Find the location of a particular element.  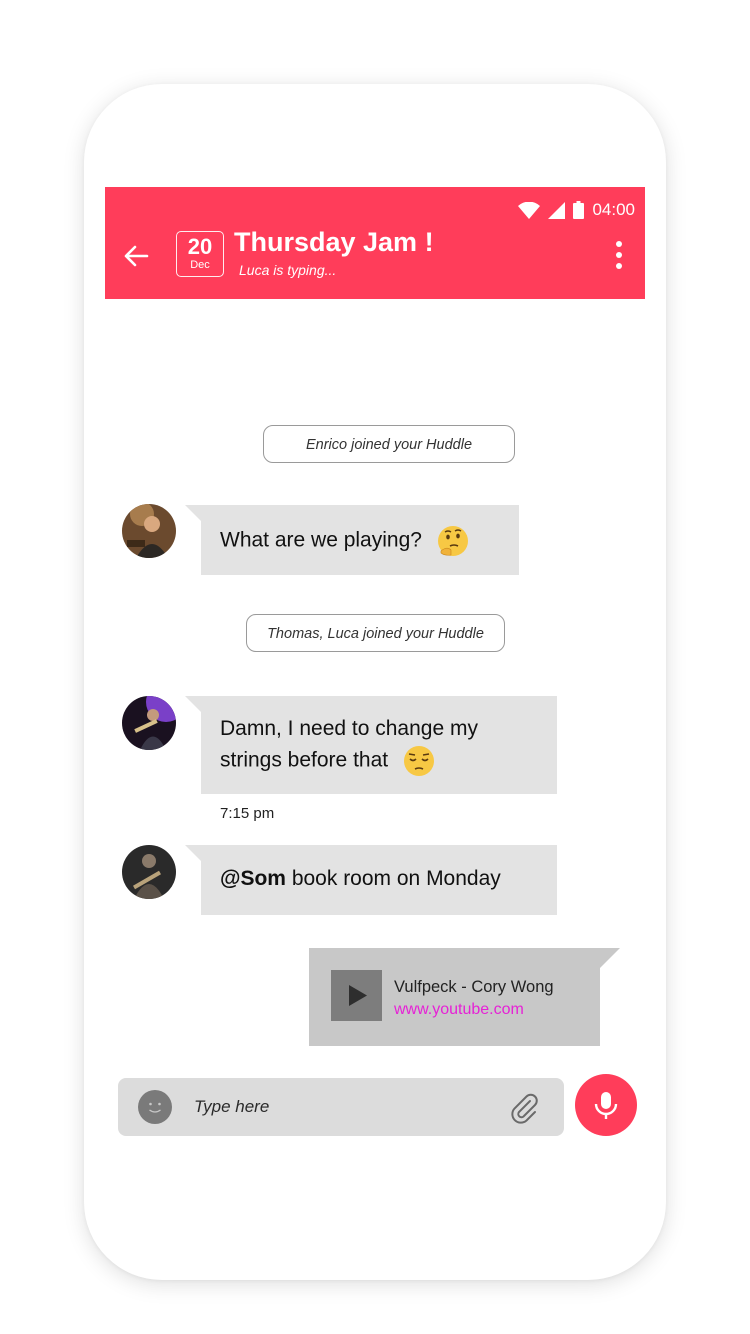

message-text: What are we playing? is located at coordinates (321, 540).